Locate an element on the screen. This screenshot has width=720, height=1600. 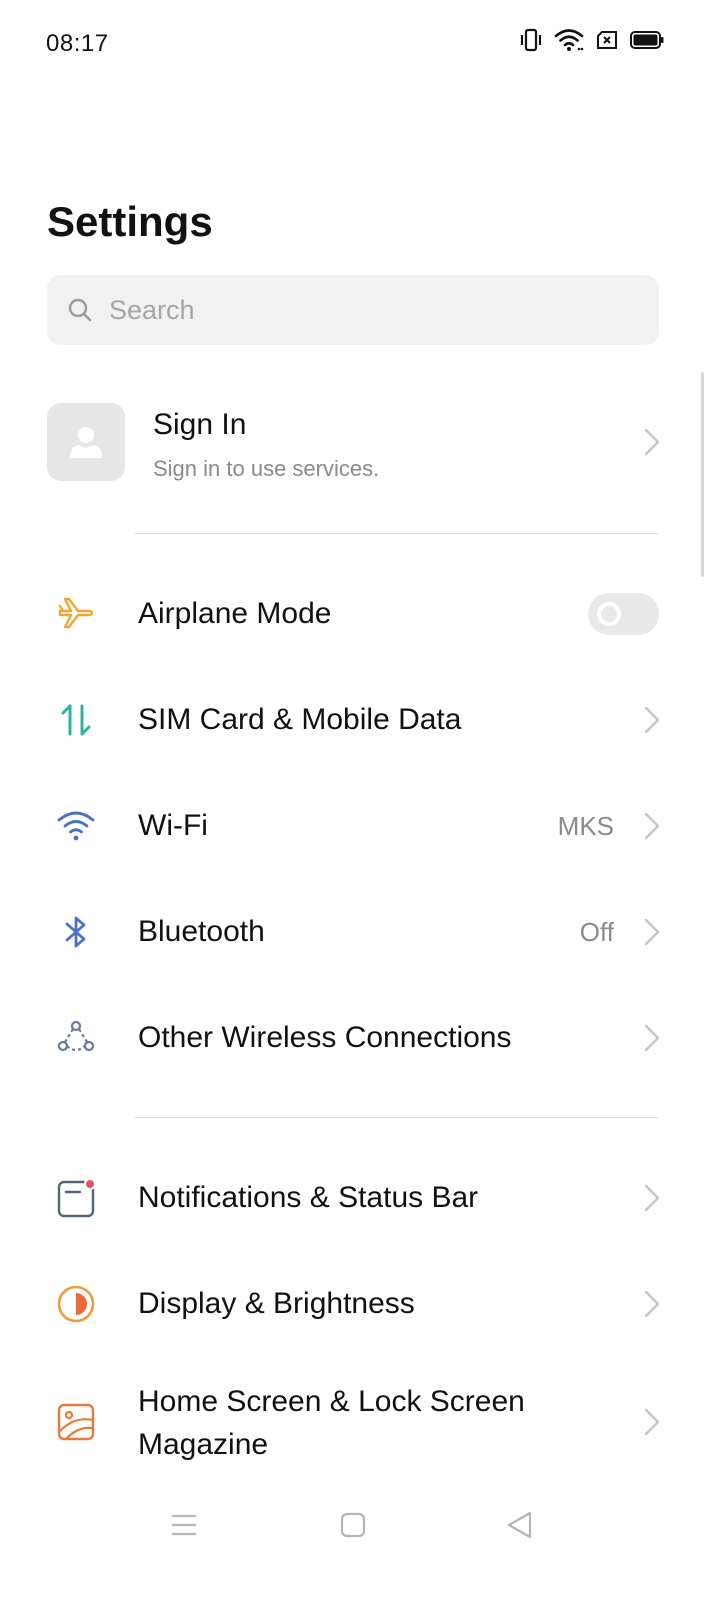
setting-display-brightness: Display & Brightness is located at coordinates (360, 1304).